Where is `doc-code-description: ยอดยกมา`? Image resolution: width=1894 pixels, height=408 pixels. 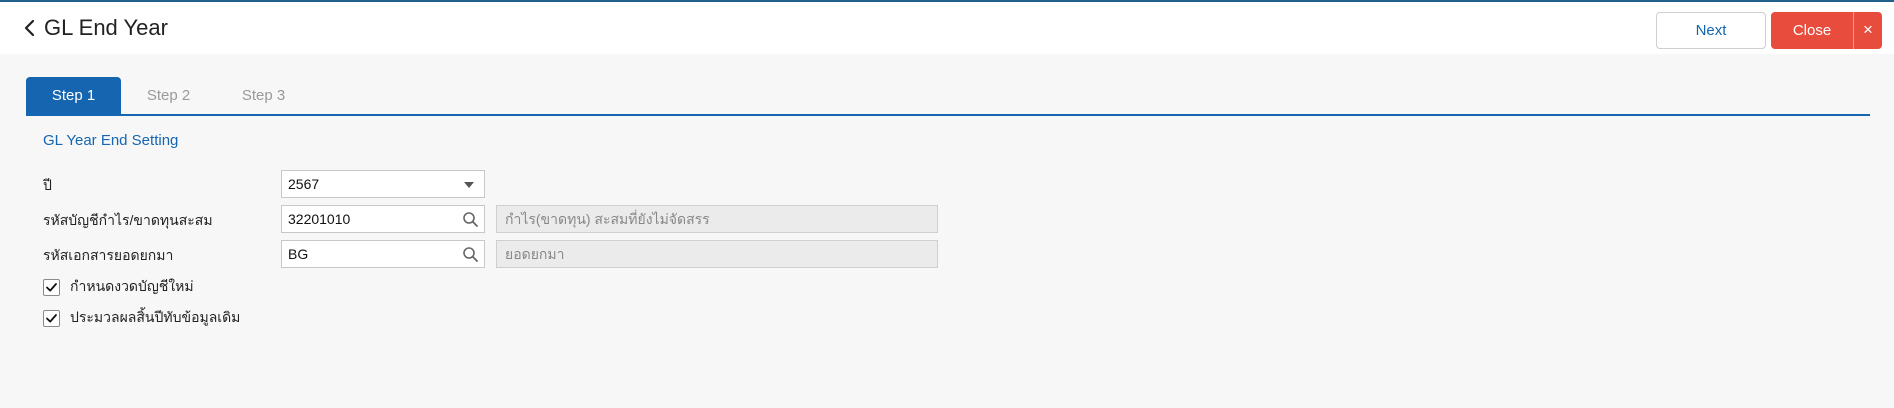
doc-code-description: ยอดยกมา is located at coordinates (717, 254).